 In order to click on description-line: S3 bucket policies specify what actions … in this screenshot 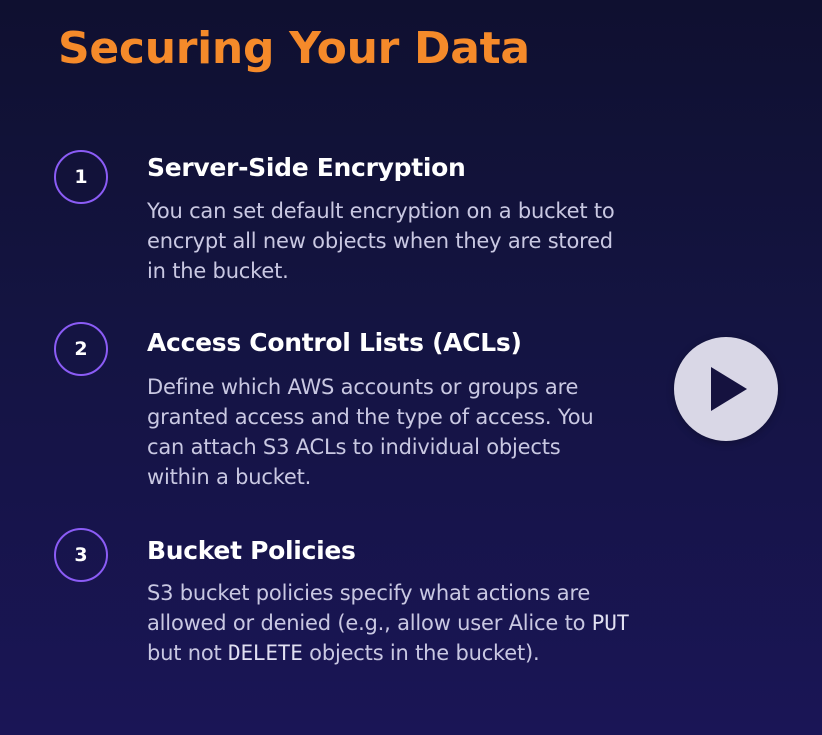, I will do `click(369, 593)`.